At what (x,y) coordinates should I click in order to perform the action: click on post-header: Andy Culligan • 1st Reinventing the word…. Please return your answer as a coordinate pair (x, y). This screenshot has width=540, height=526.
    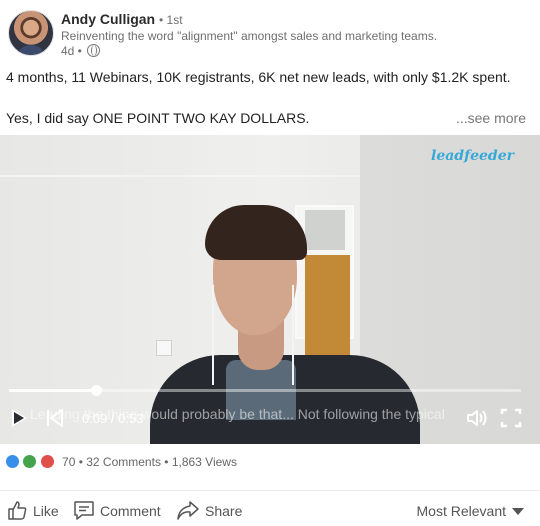
    Looking at the image, I should click on (270, 32).